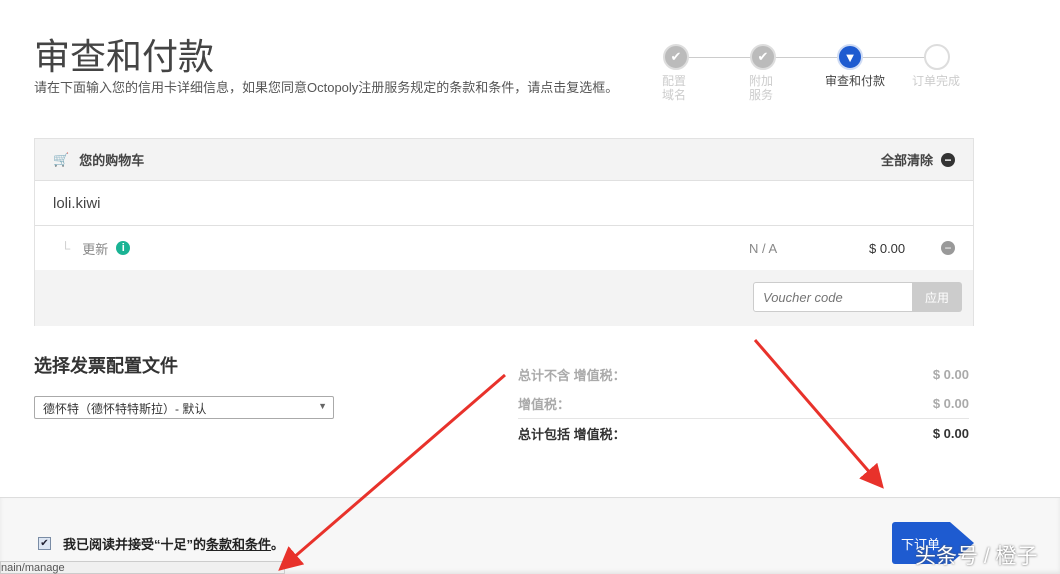 Image resolution: width=1060 pixels, height=574 pixels. I want to click on dropdown-arrow-icon: ▼, so click(322, 406).